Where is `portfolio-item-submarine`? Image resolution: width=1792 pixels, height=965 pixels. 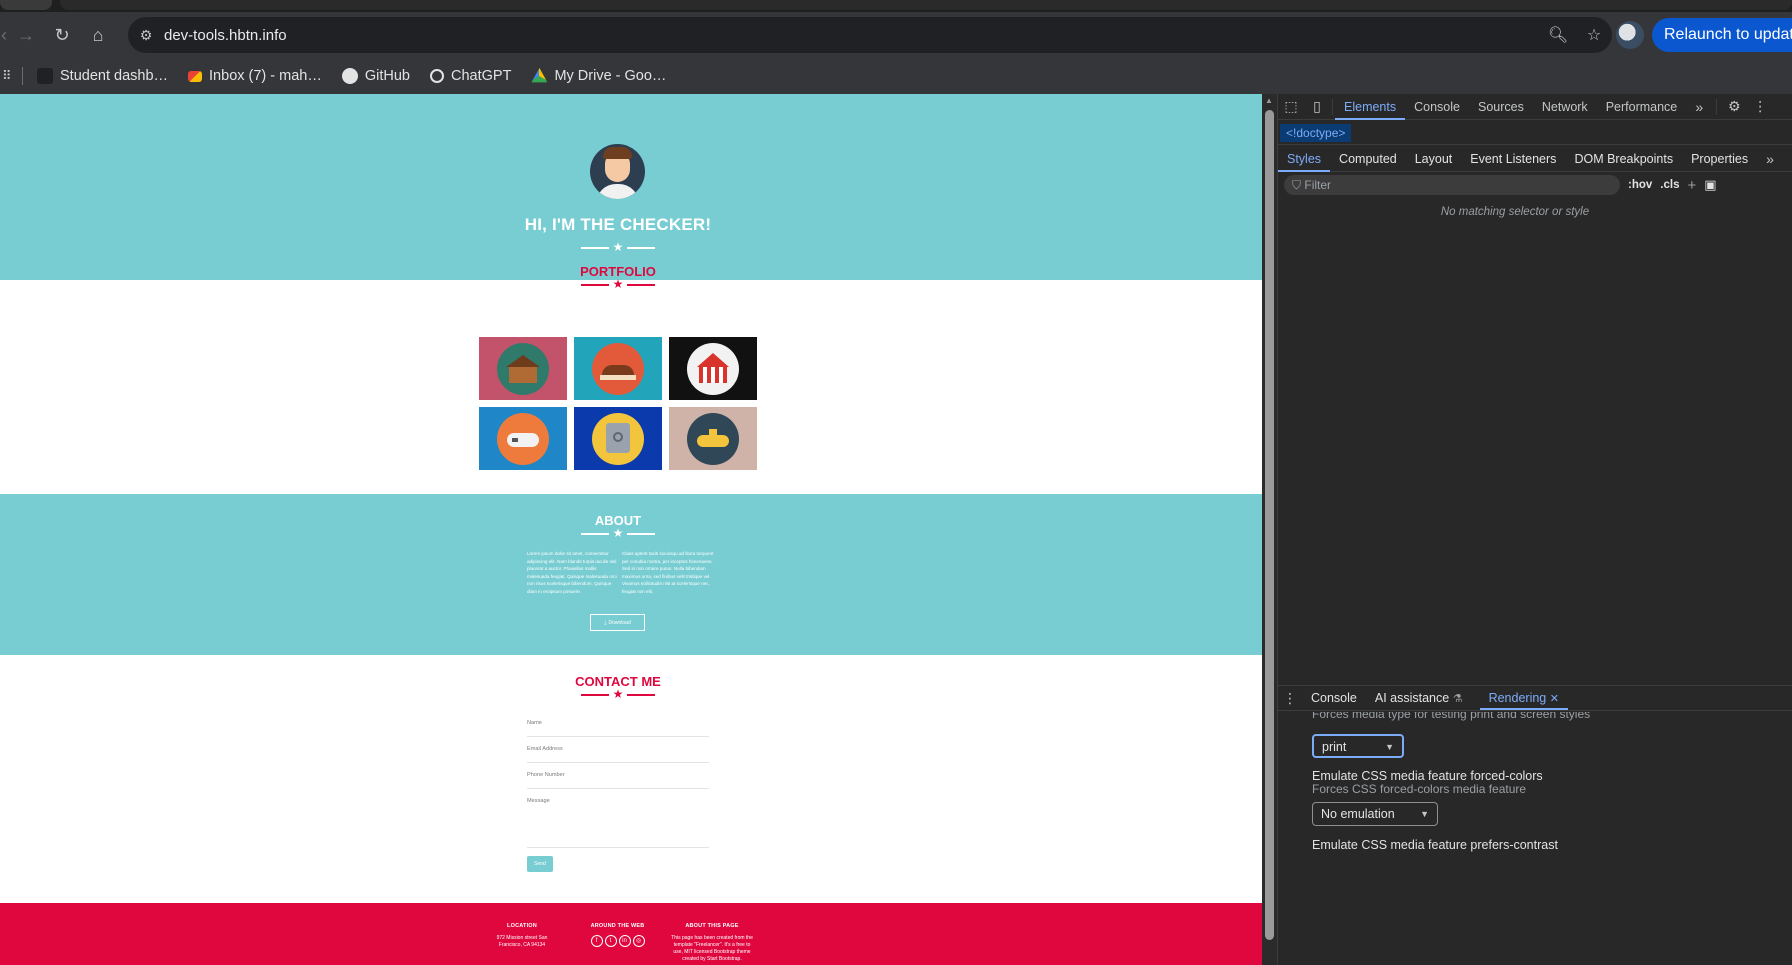 portfolio-item-submarine is located at coordinates (713, 438).